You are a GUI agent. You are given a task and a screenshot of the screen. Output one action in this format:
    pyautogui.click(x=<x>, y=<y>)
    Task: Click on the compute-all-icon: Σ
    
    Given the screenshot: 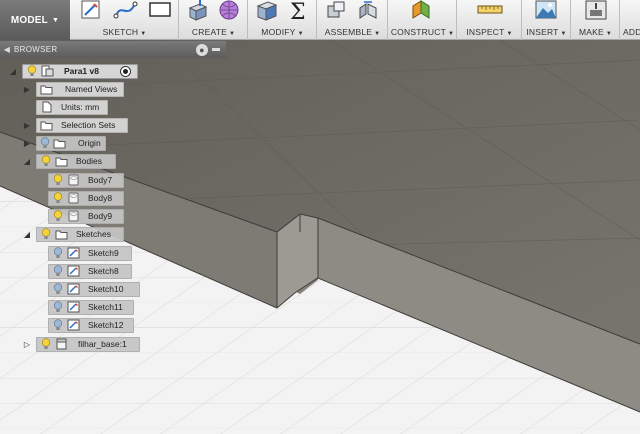 What is the action you would take?
    pyautogui.click(x=299, y=11)
    